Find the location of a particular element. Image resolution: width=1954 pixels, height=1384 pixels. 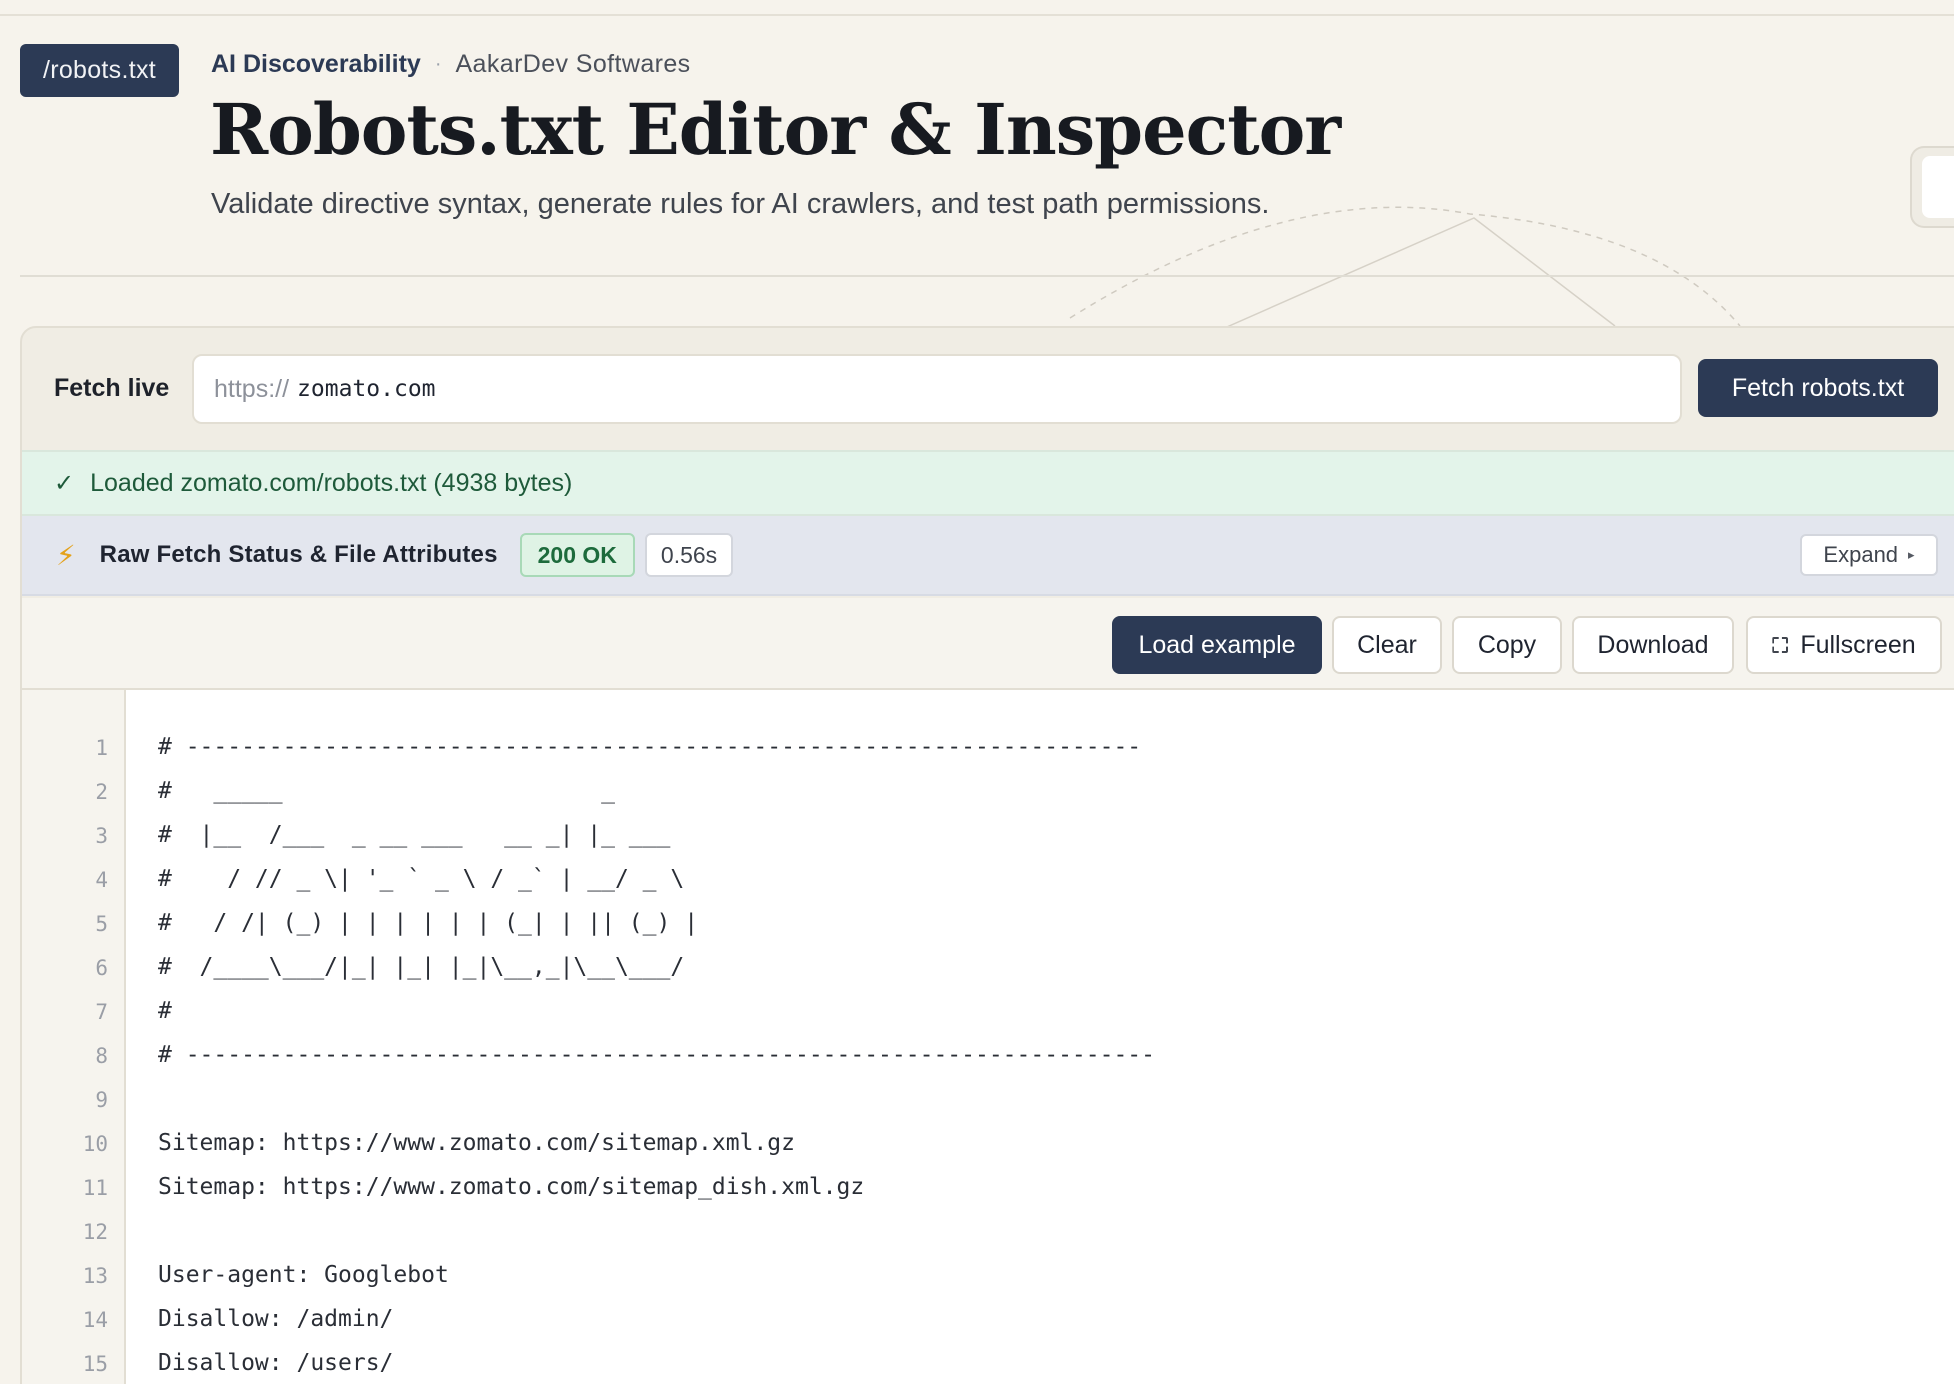

code-line: # |__ /___ _ __ ___ __ _| |_ ___ is located at coordinates (414, 835).